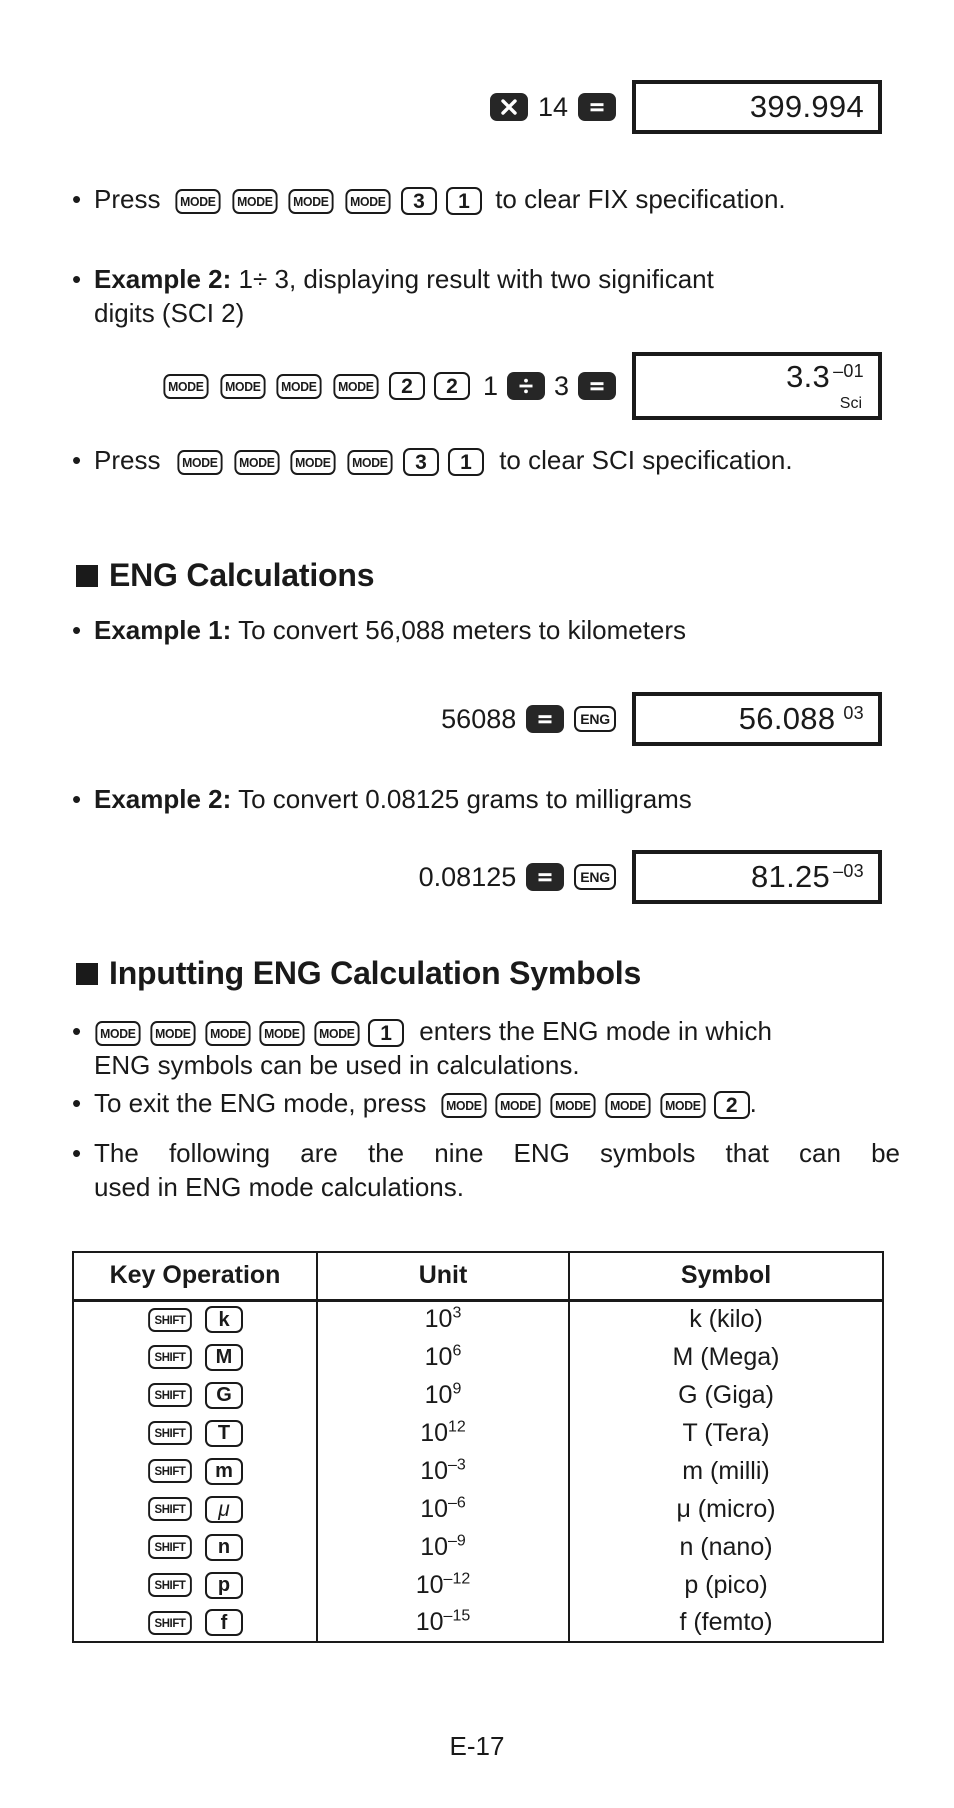  Describe the element at coordinates (462, 630) in the screenshot. I see `eng-example1-description: To convert 56,088 meters to kilometers` at that location.